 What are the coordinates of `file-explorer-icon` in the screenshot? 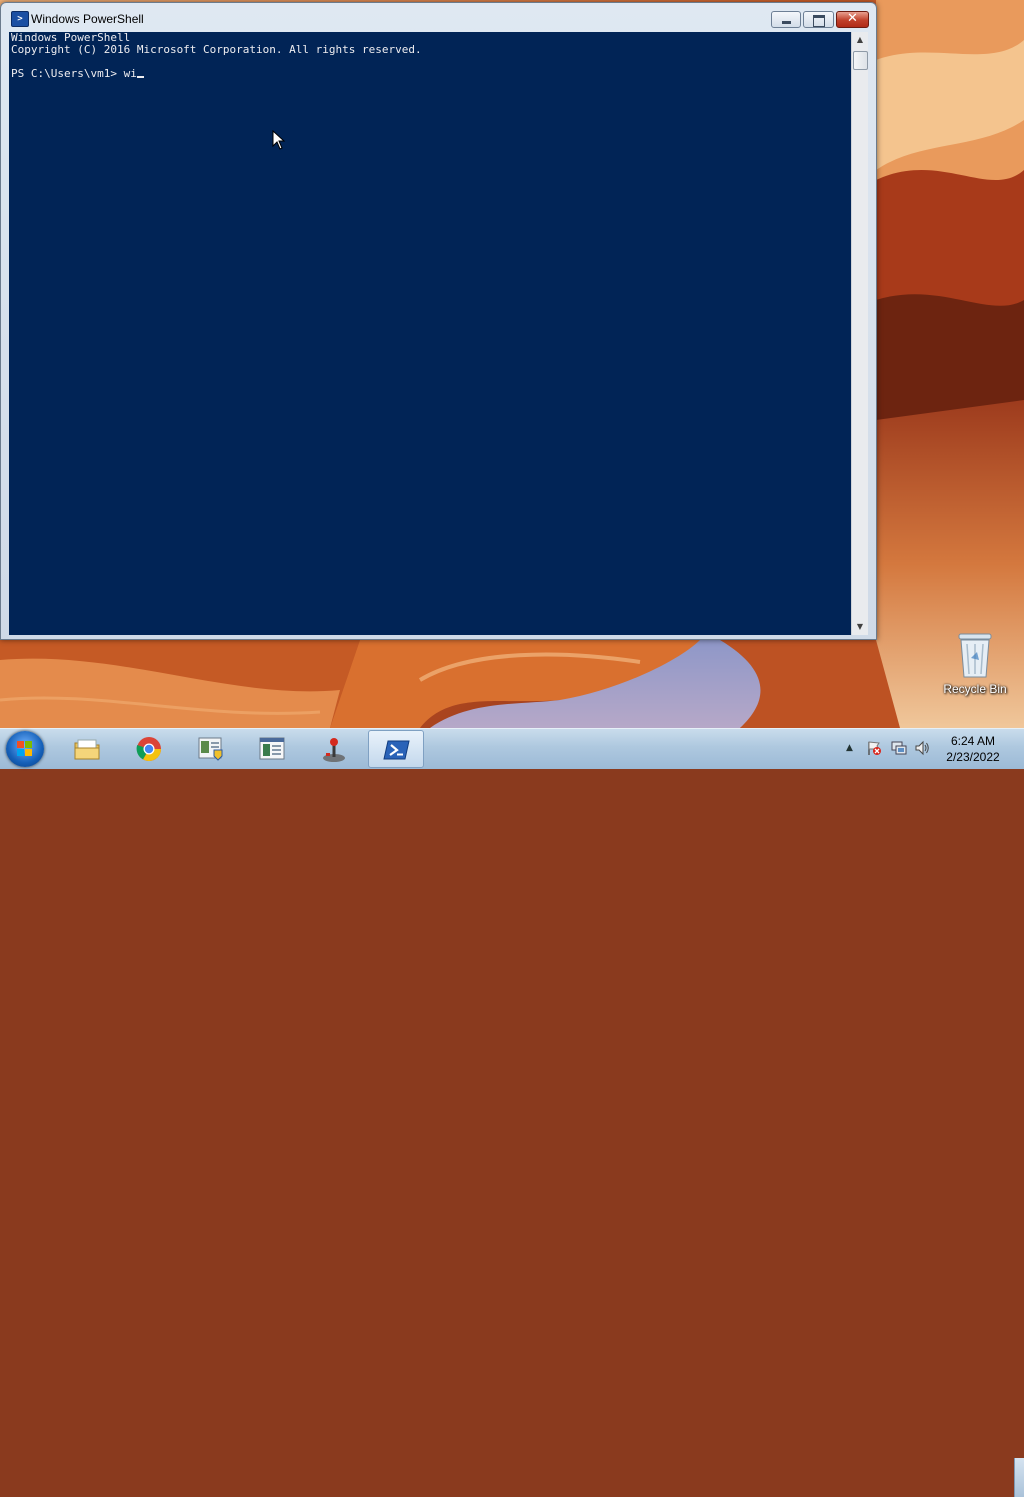 It's located at (87, 749).